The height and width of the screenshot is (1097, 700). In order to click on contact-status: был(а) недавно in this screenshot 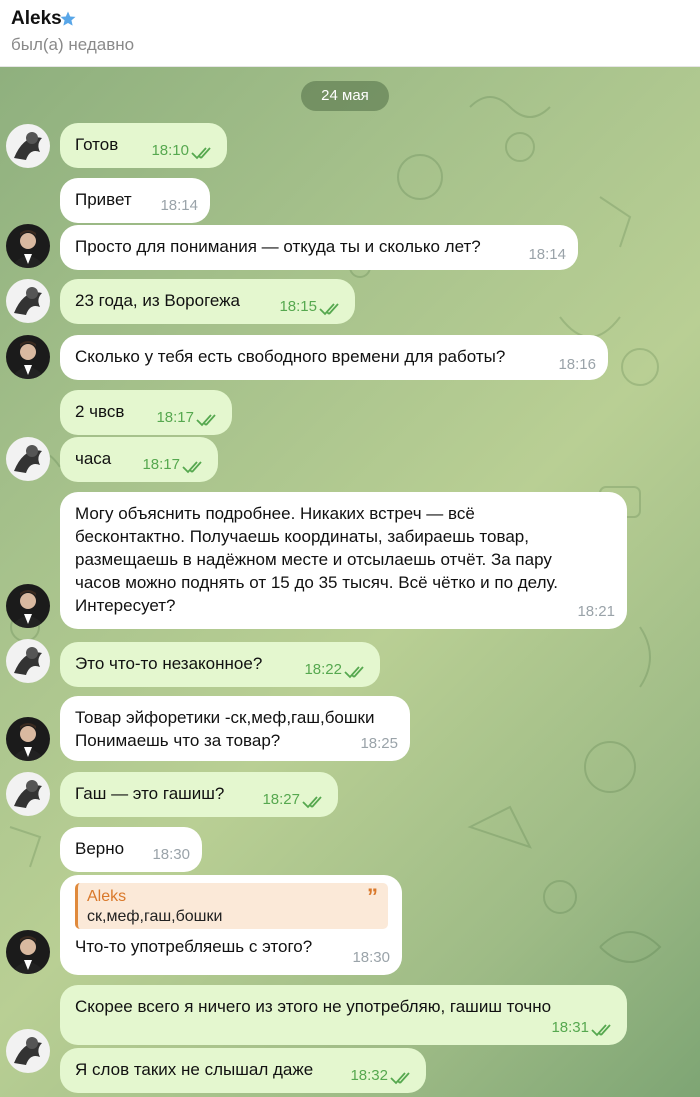, I will do `click(73, 44)`.